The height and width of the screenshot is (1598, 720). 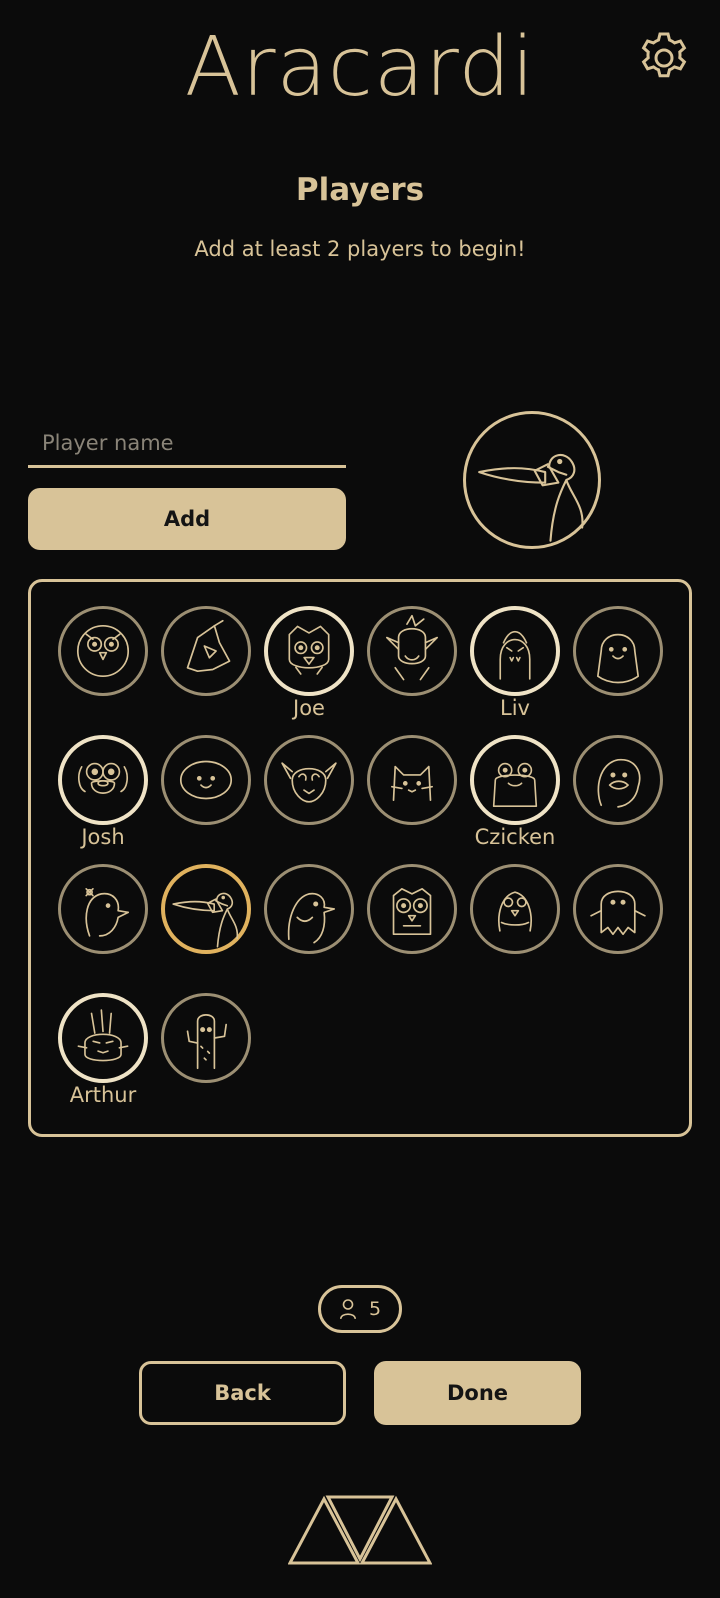 I want to click on gear-icon, so click(x=664, y=55).